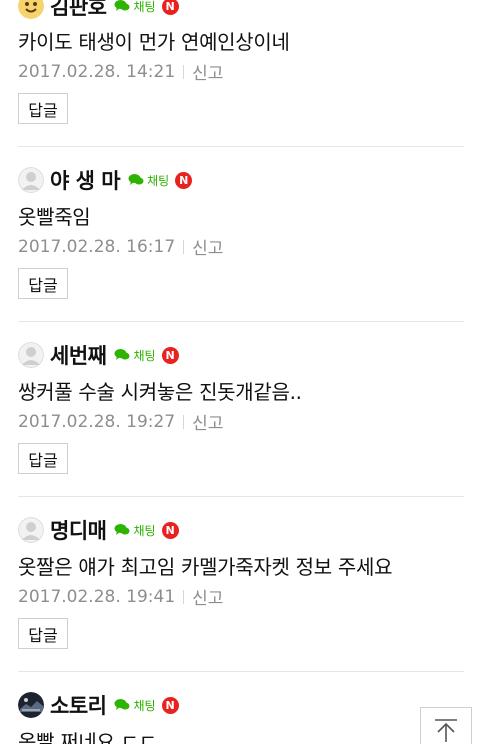  Describe the element at coordinates (97, 421) in the screenshot. I see `comment-timestamp: 2017.02.28. 19:27` at that location.